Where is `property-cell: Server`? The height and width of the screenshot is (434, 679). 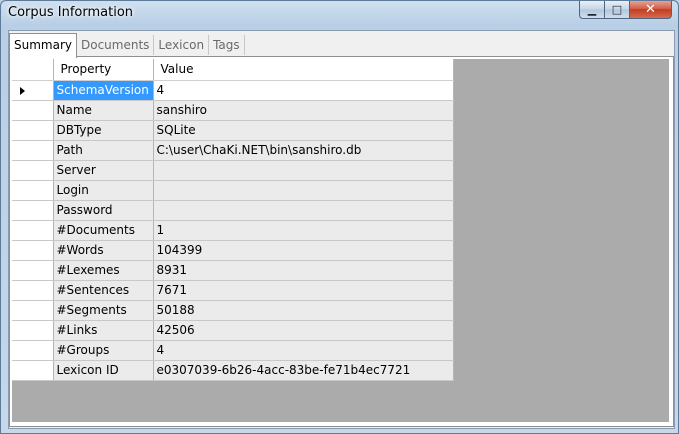
property-cell: Server is located at coordinates (103, 170).